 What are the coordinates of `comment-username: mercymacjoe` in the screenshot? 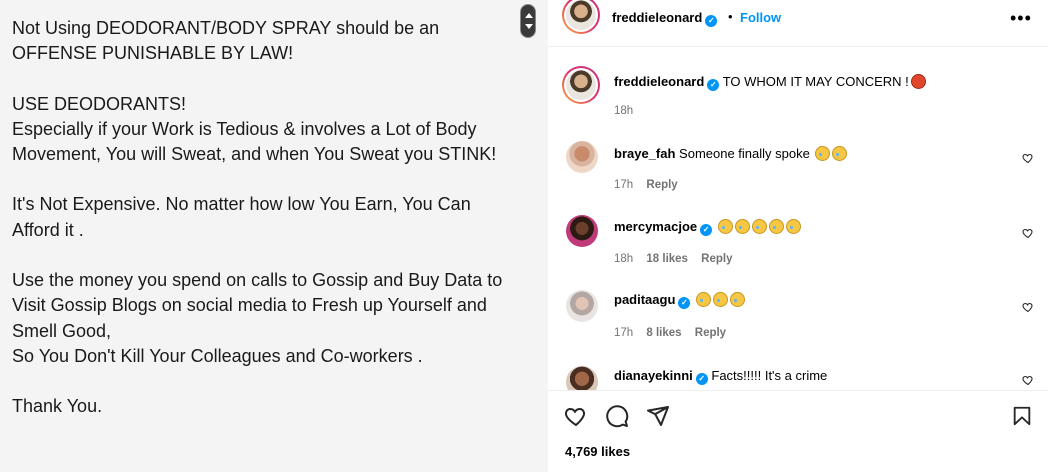 It's located at (655, 226).